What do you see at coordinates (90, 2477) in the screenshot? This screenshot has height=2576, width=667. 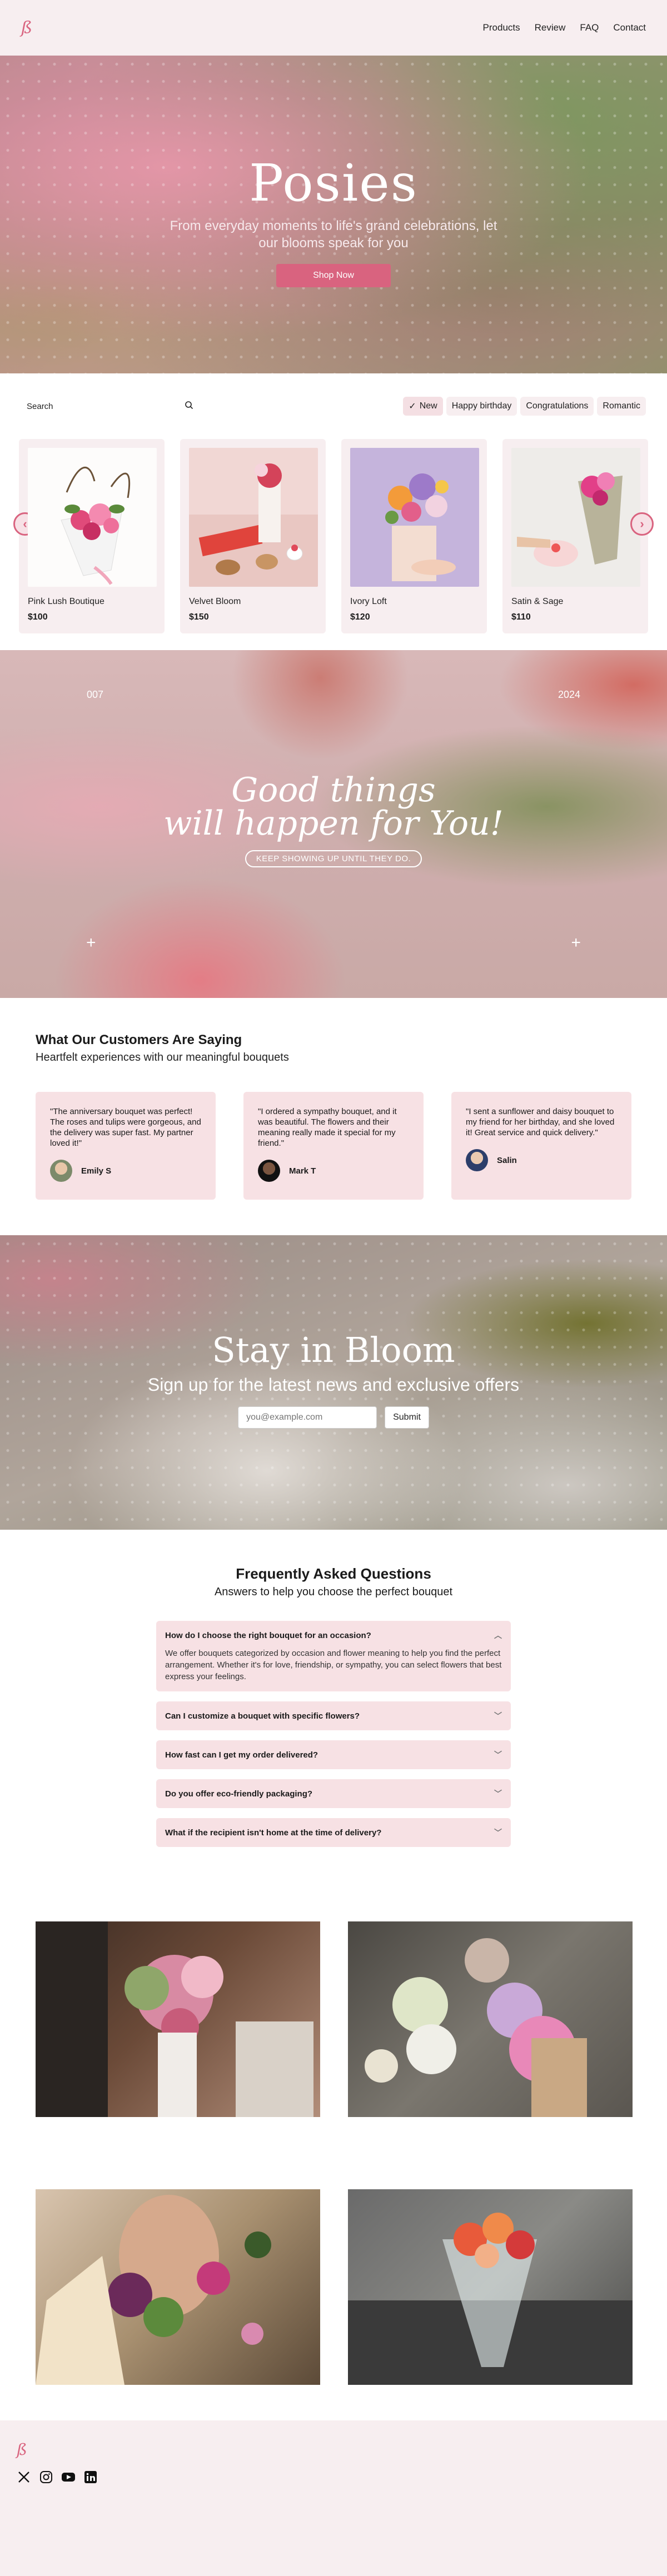 I see `linkedin-icon` at bounding box center [90, 2477].